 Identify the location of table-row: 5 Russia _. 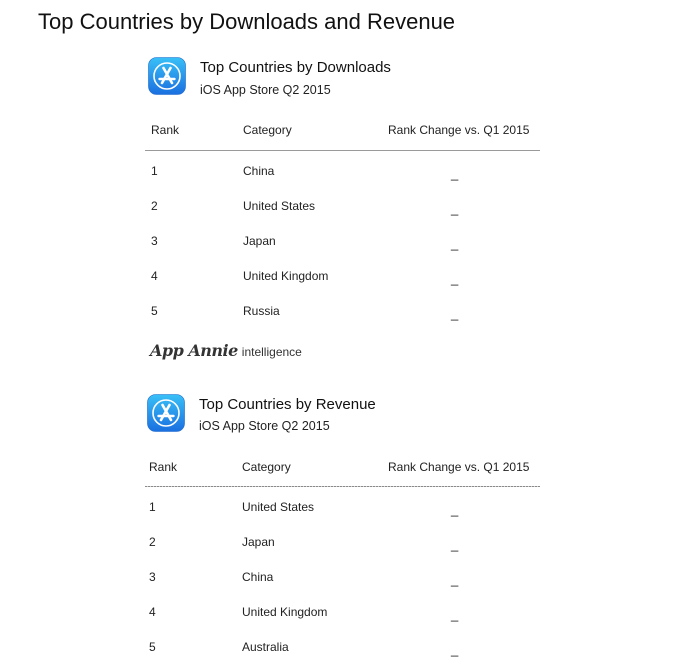
(342, 321).